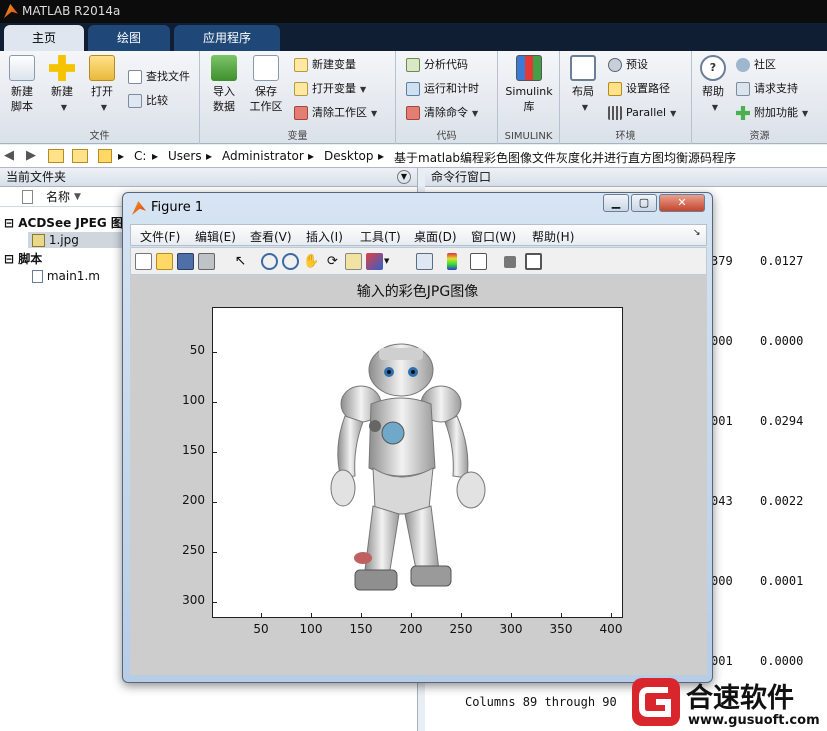 Image resolution: width=827 pixels, height=731 pixels. I want to click on group-code: 分析代码 运行和计时 清除命令 ▼ 代码, so click(447, 97).